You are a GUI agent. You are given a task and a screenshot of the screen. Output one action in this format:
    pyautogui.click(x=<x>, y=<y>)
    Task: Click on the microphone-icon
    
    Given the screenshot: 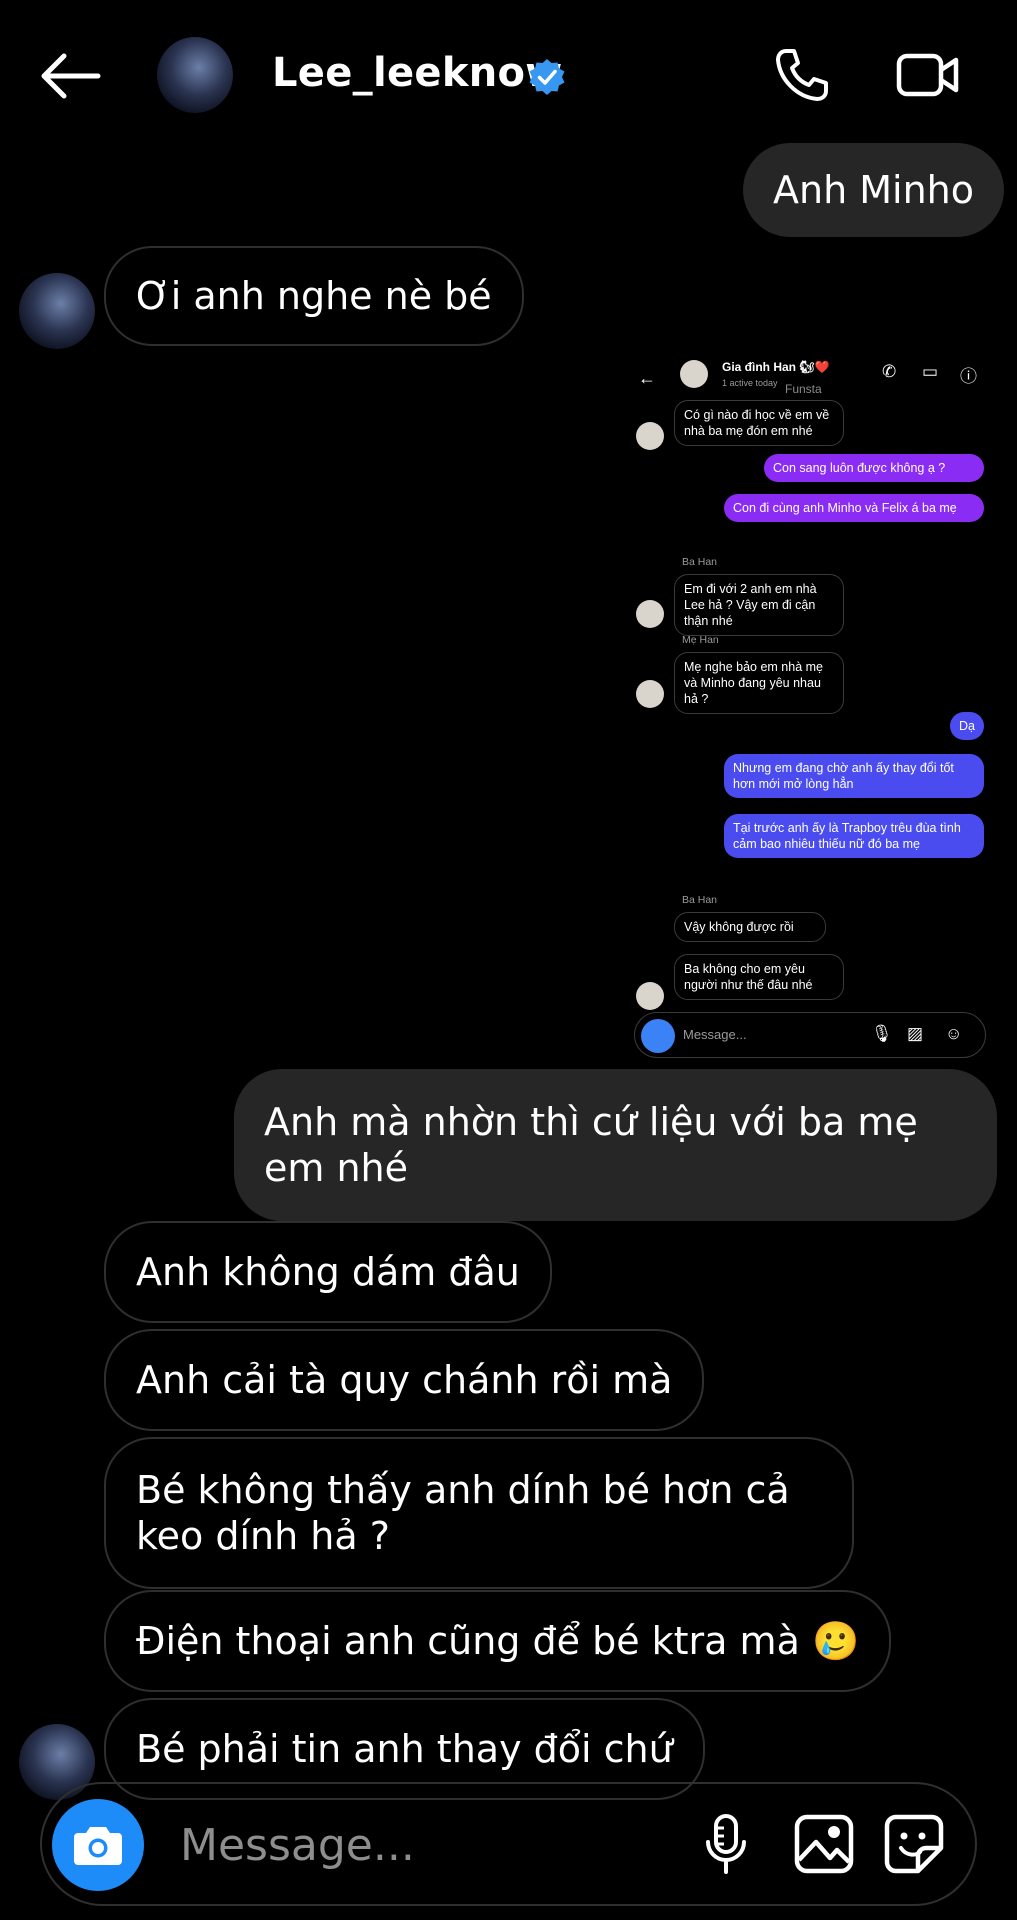 What is the action you would take?
    pyautogui.click(x=726, y=1844)
    